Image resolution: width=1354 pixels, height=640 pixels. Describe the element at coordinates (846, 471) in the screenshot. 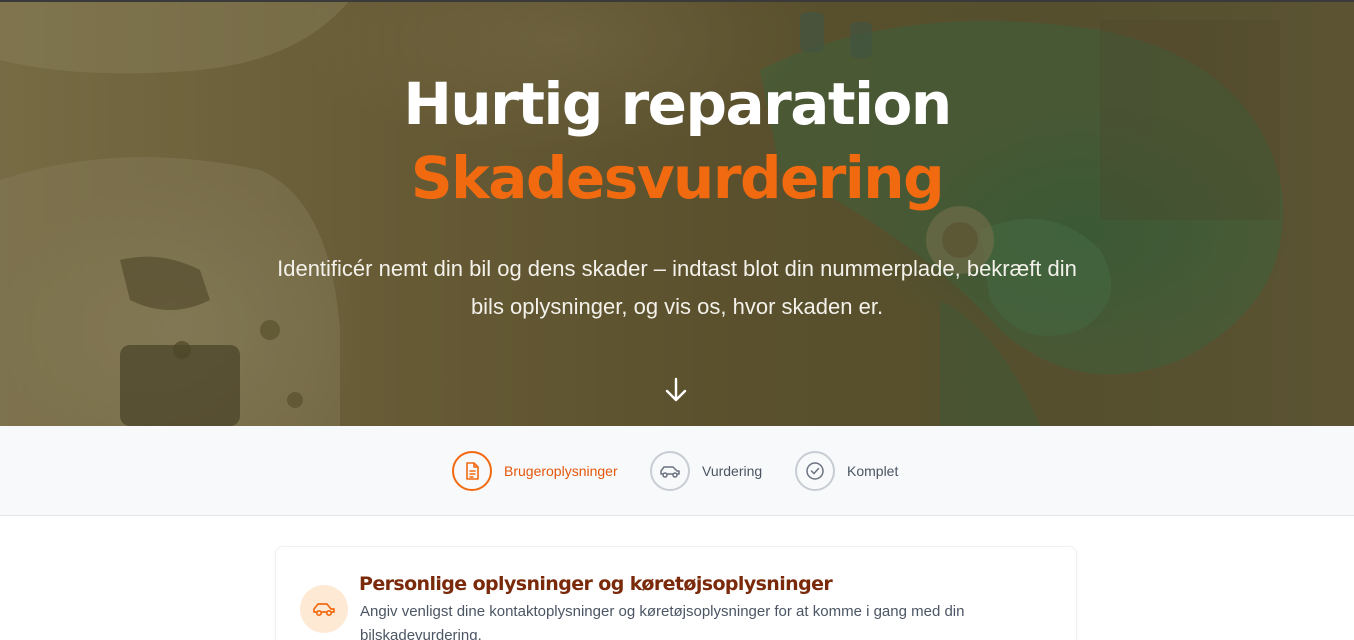

I see `step-complete: Komplet` at that location.